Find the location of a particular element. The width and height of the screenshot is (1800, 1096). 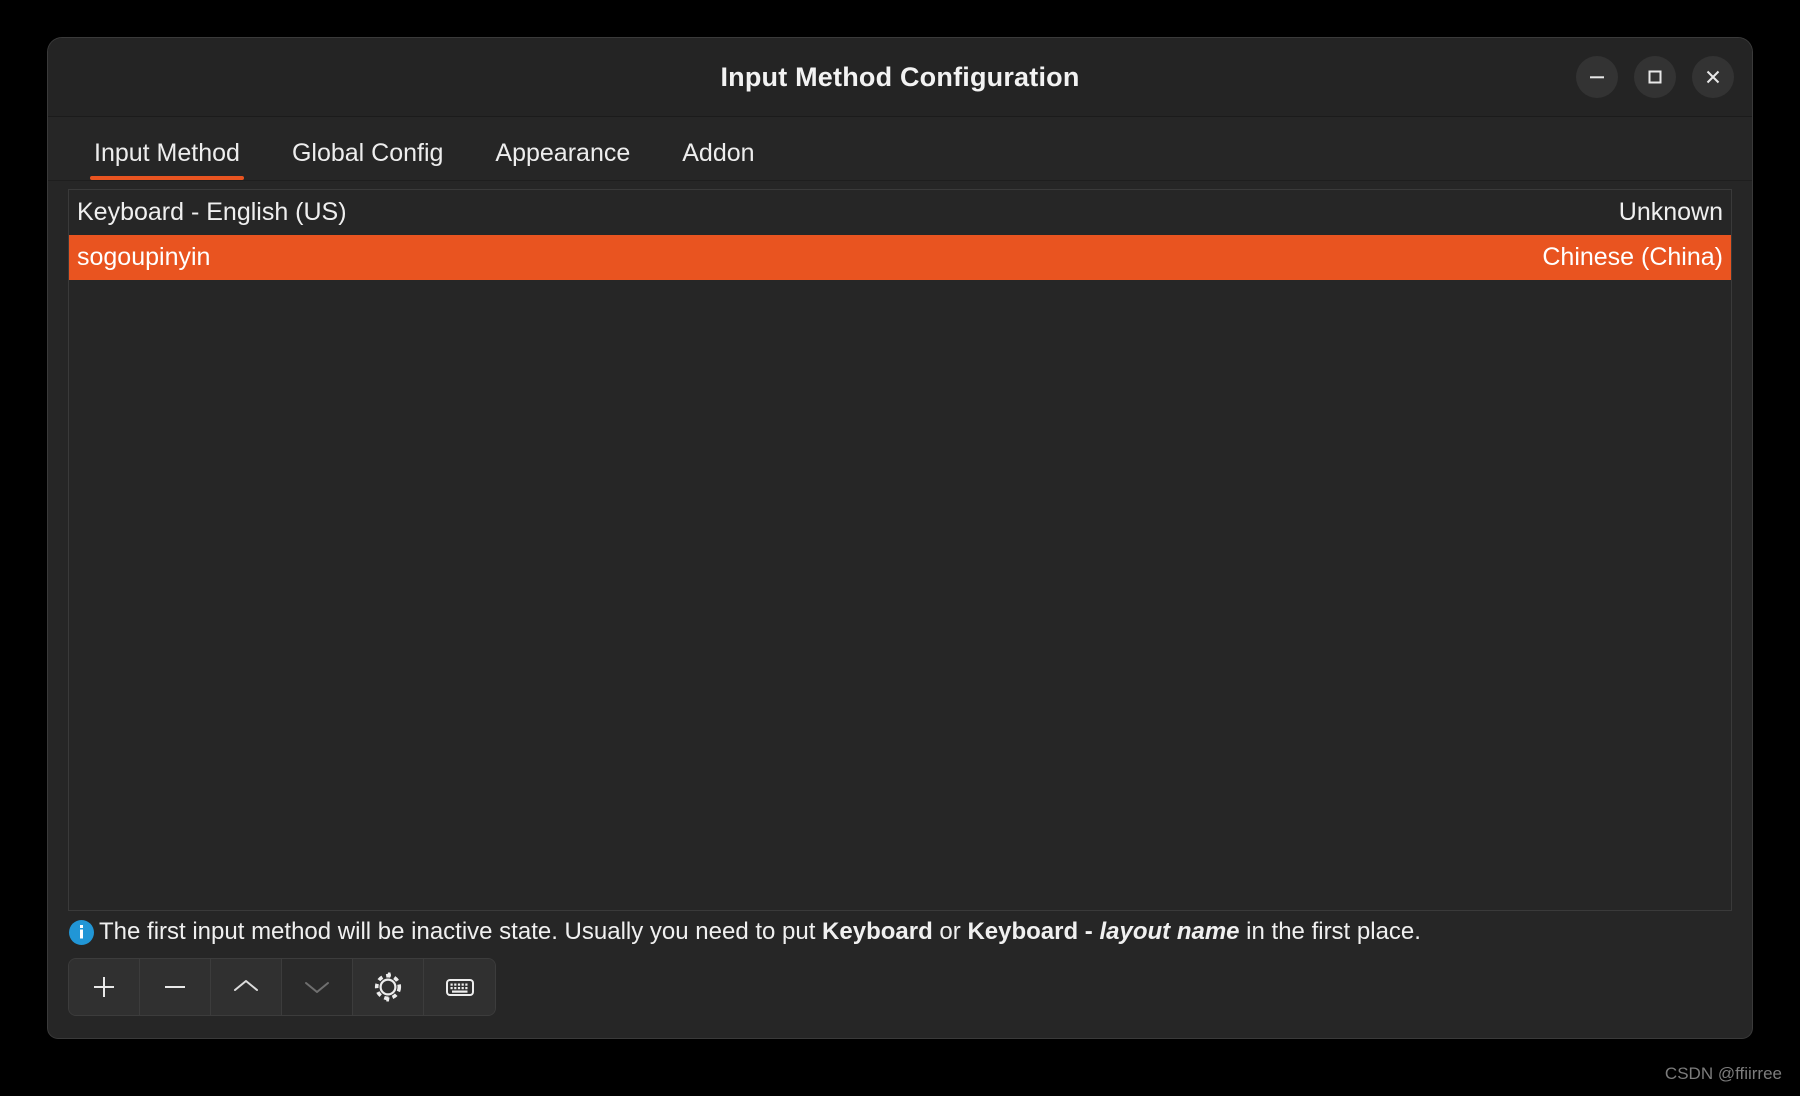

tab-global-config-label: Global Config is located at coordinates (367, 153).